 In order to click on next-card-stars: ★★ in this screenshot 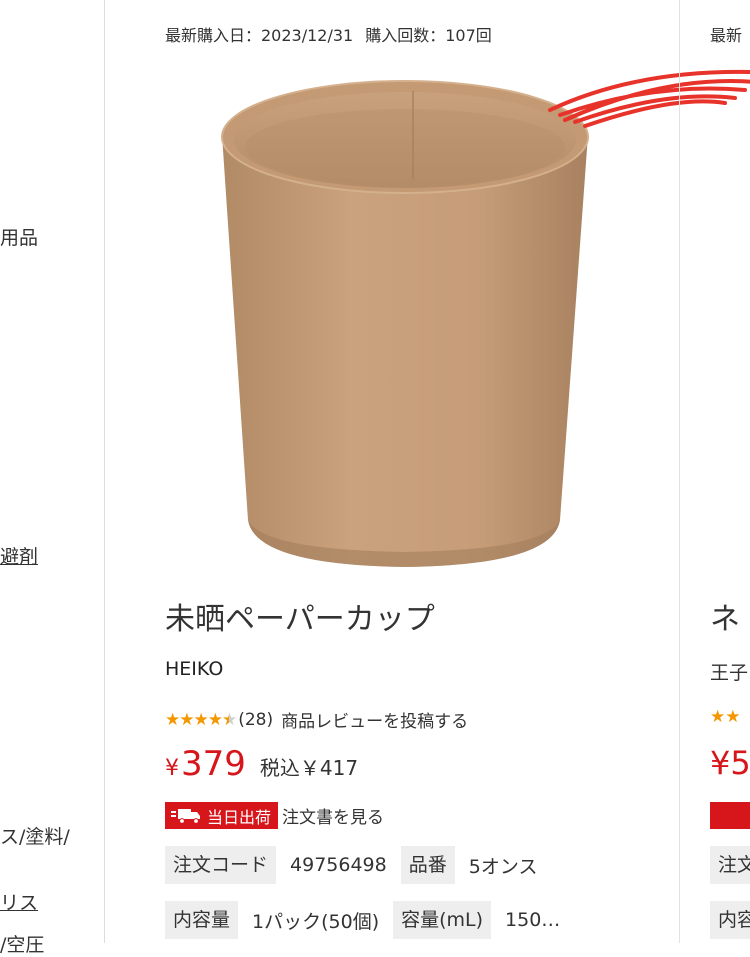, I will do `click(725, 717)`.